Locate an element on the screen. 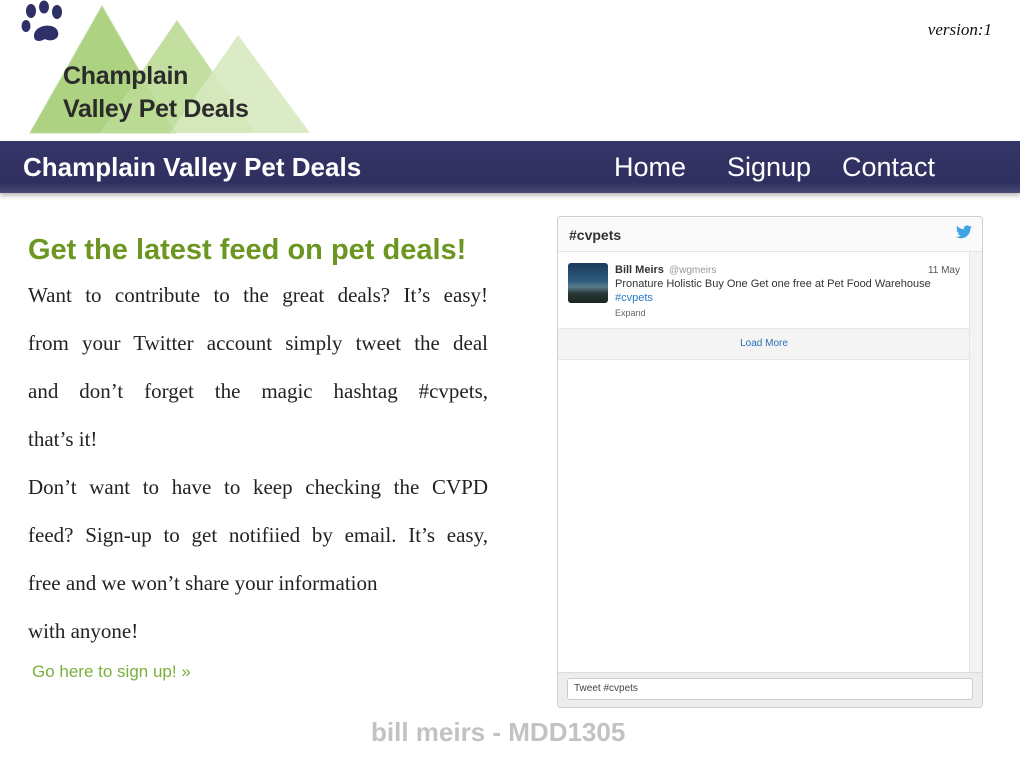 This screenshot has height=760, width=1020. version-label: version:1 is located at coordinates (959, 29).